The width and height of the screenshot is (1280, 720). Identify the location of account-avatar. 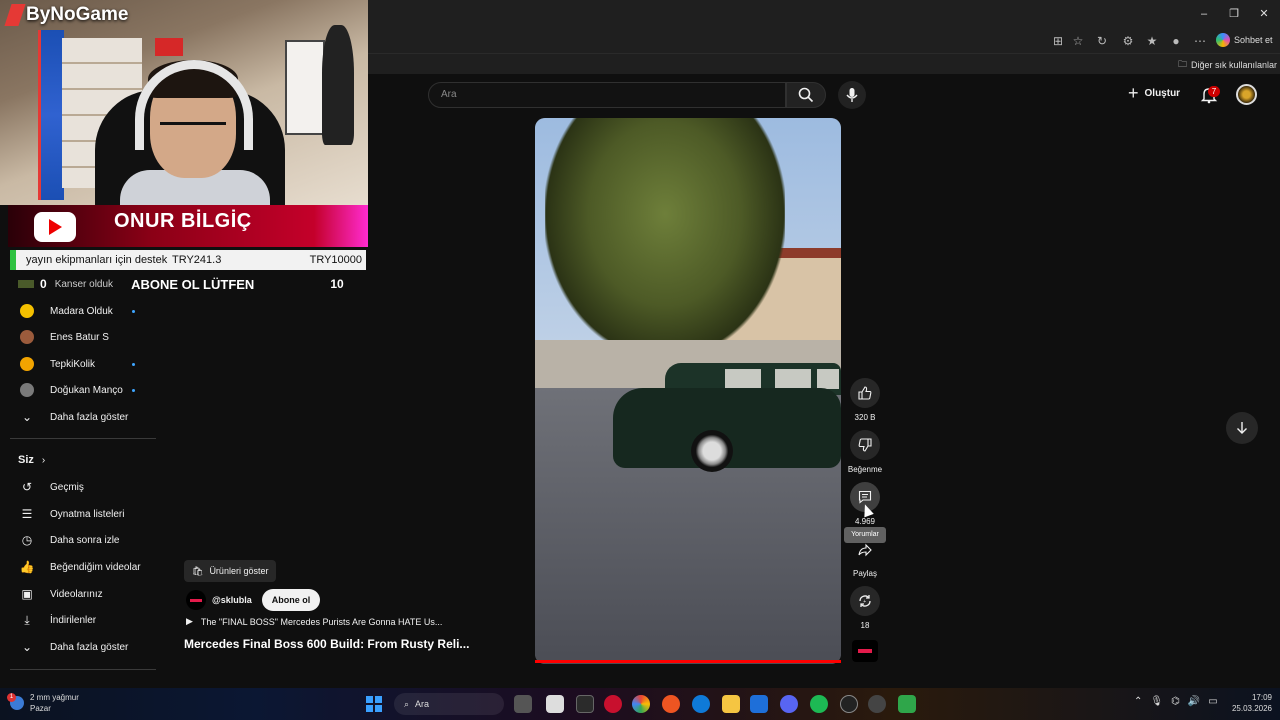
(1246, 94).